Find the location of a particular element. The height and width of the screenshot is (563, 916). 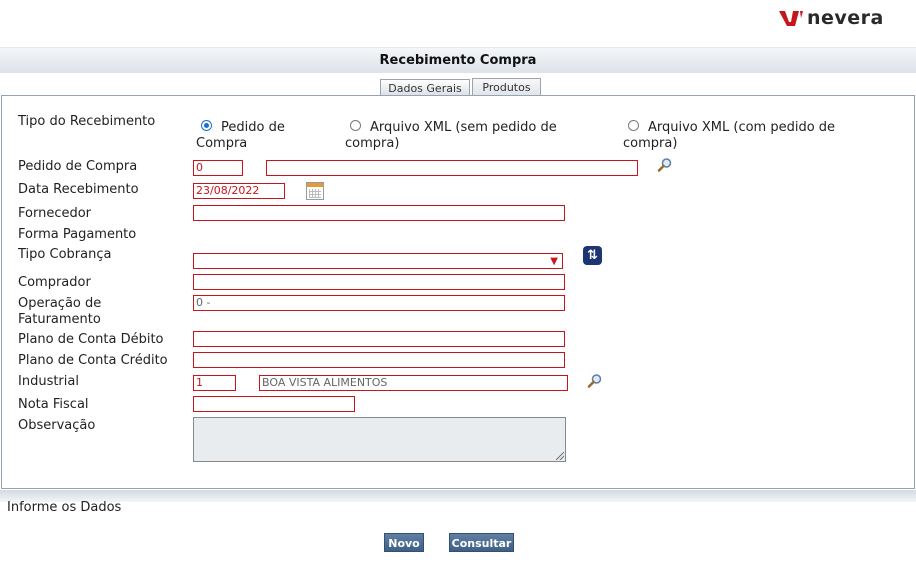

radio-xml-com-pedido-label-line2: compra) is located at coordinates (650, 143).